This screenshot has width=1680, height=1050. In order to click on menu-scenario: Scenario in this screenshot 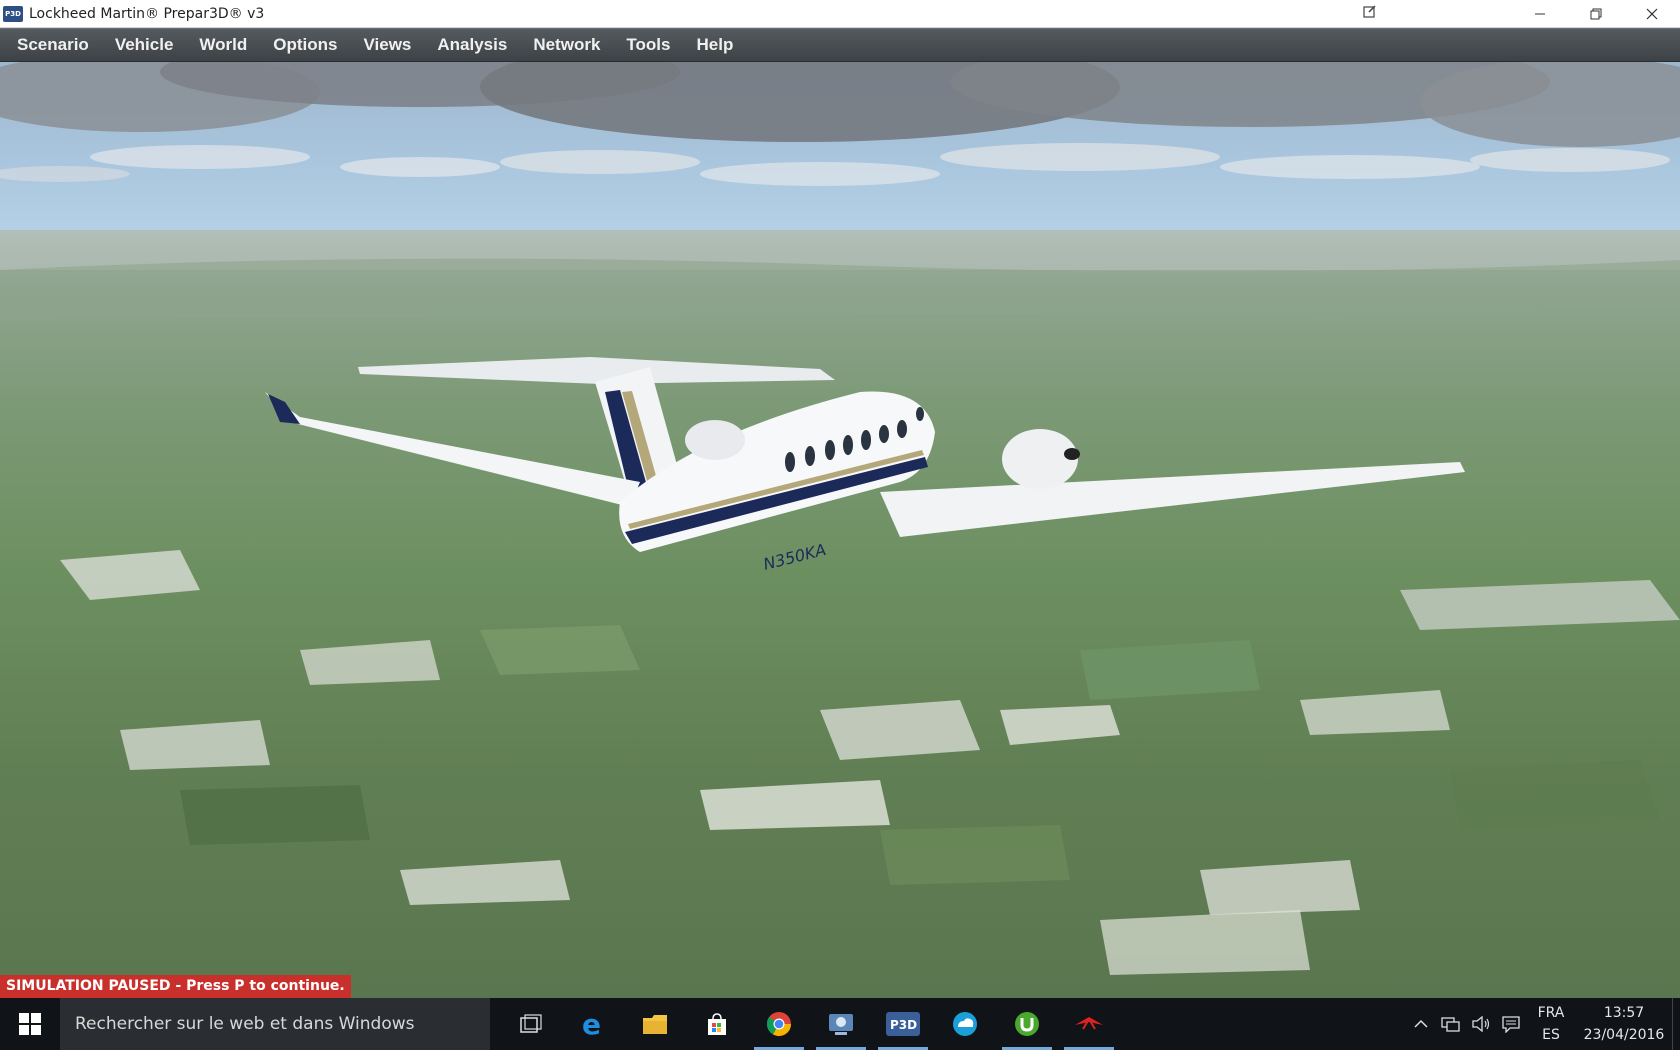, I will do `click(53, 45)`.